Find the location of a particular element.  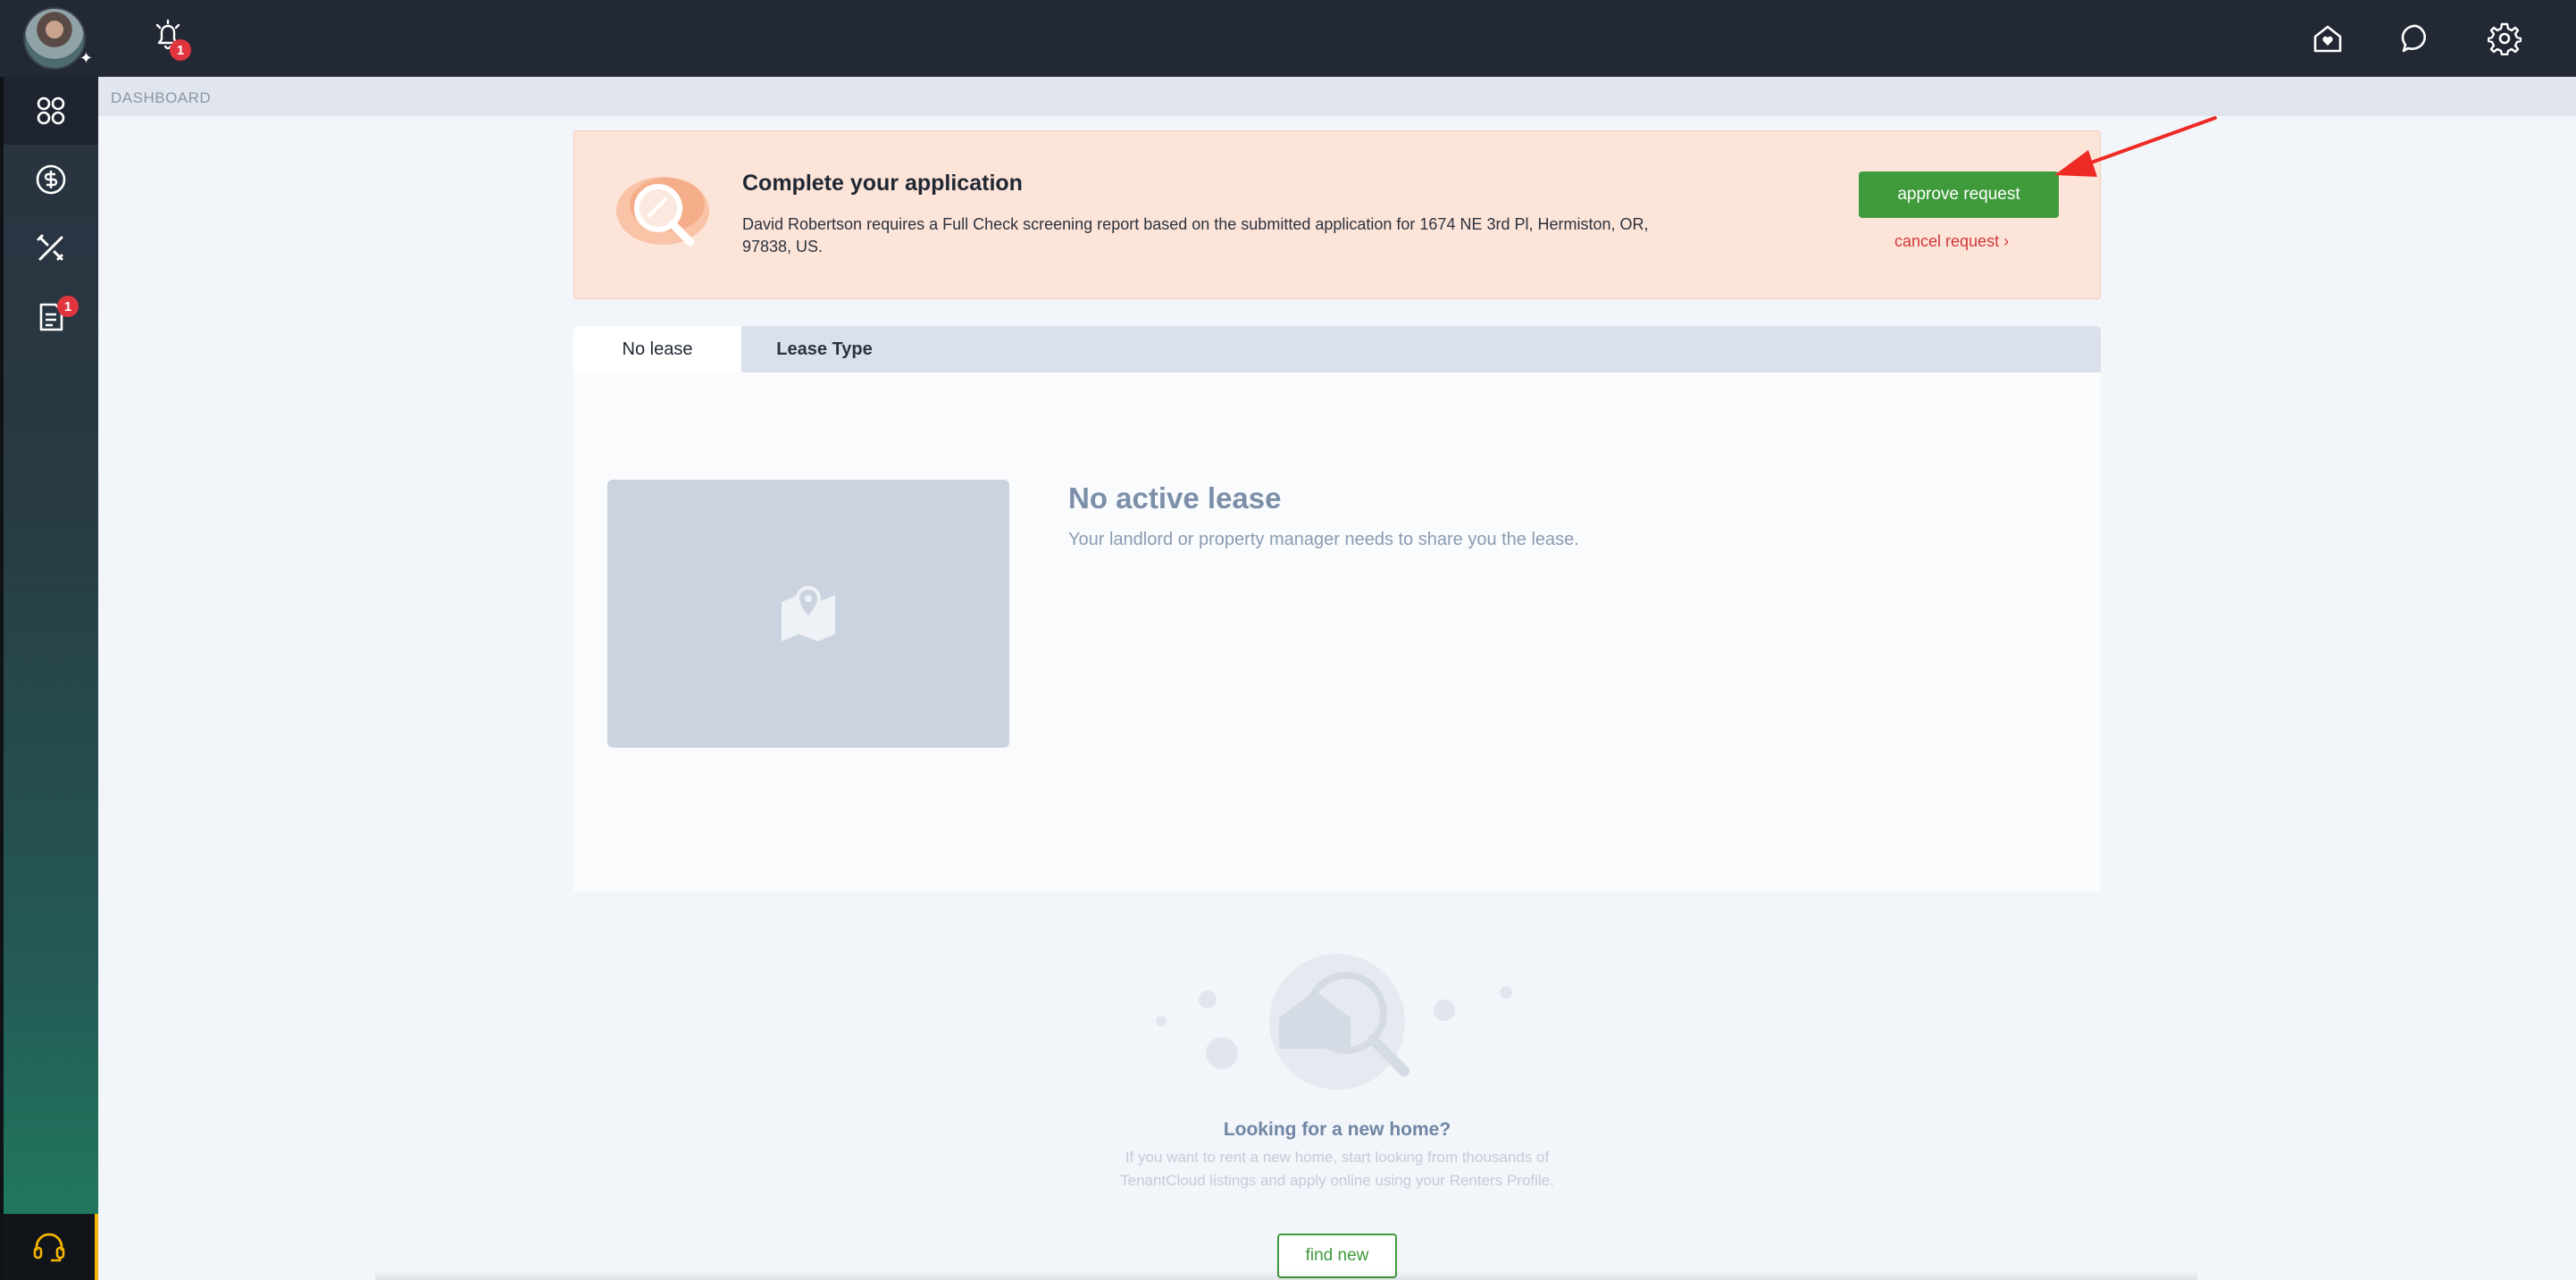

notifications-button: 1 is located at coordinates (173, 41).